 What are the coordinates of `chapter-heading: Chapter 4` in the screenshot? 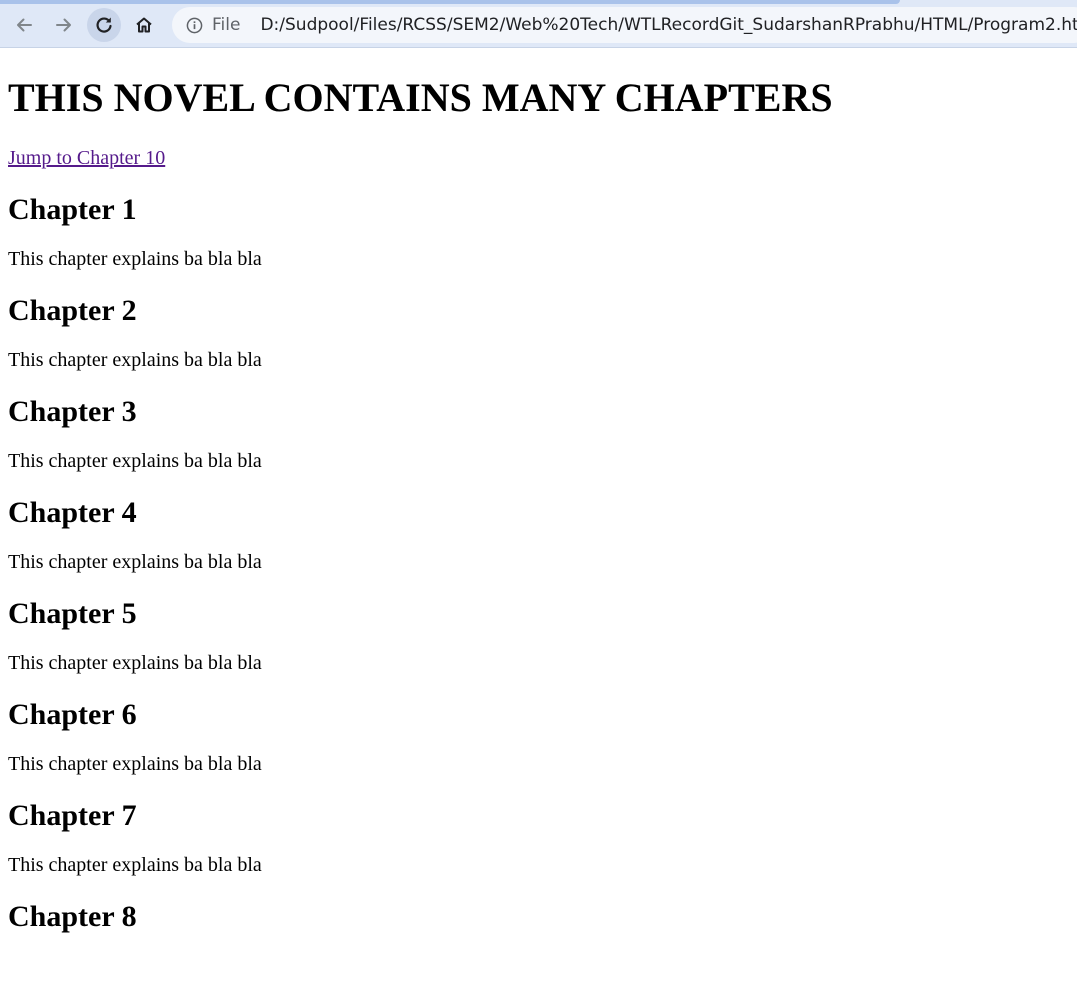 It's located at (72, 512).